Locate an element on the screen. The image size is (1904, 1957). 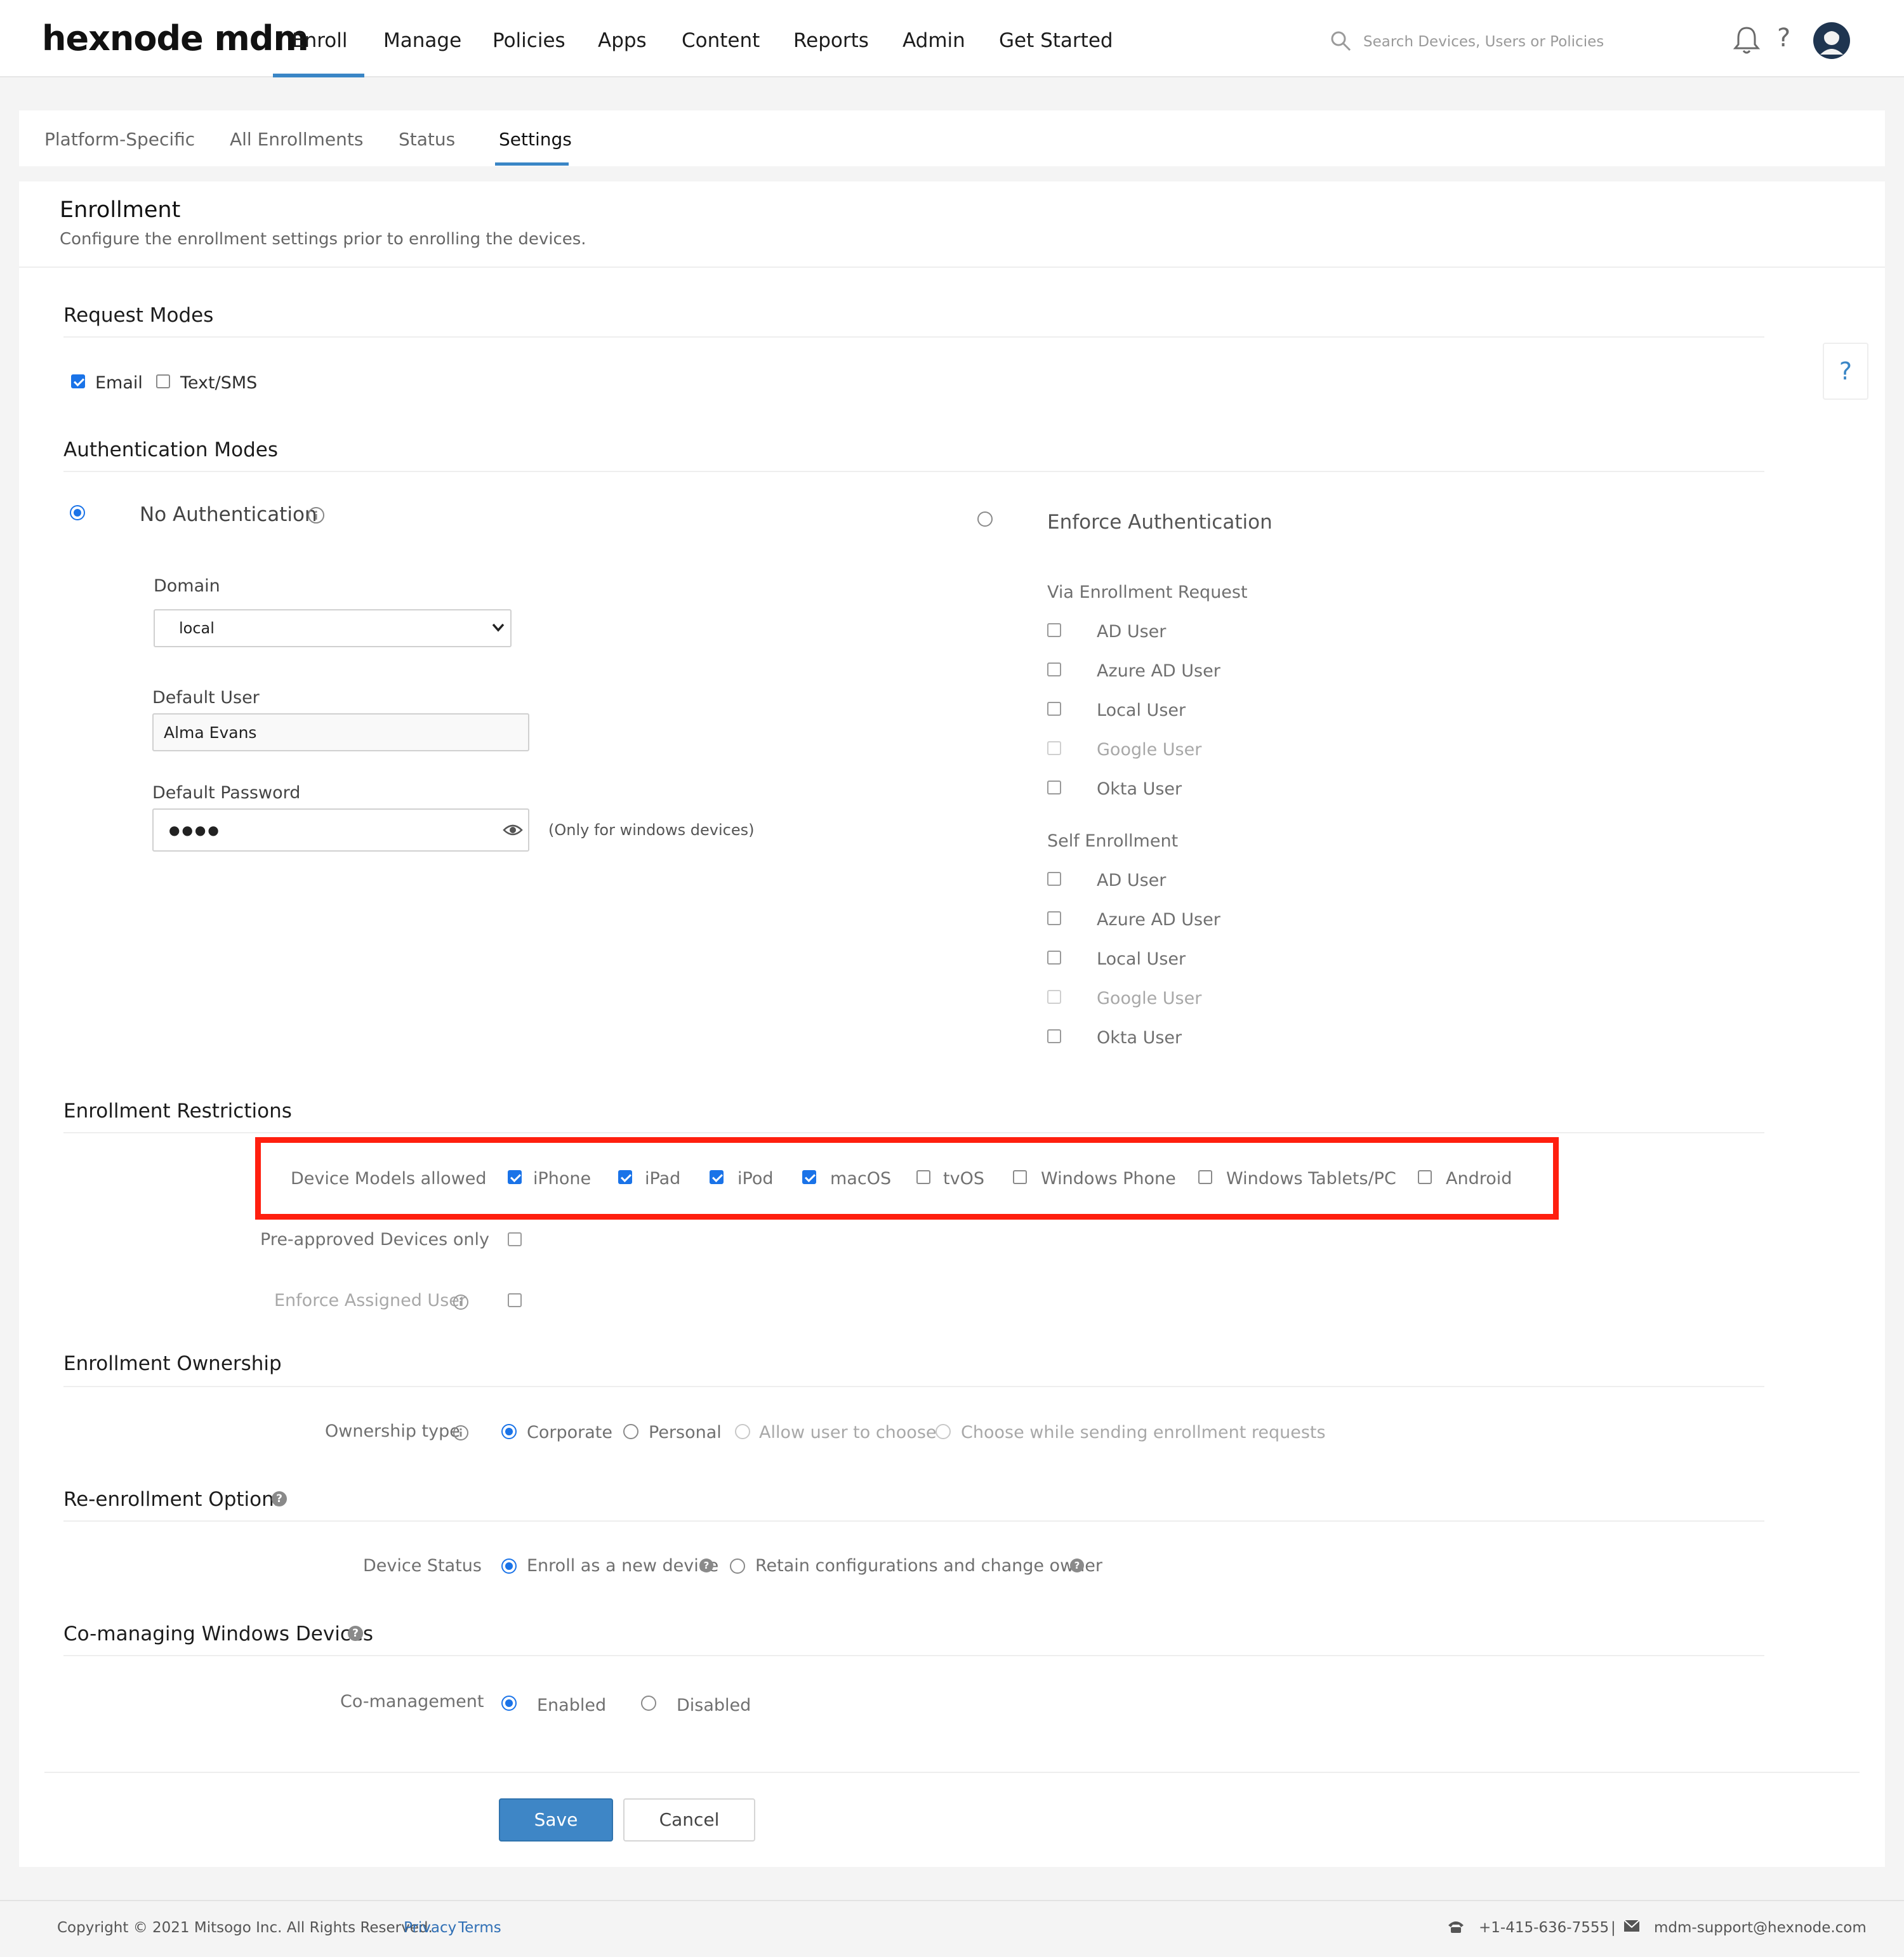
domain-label: Domain is located at coordinates (187, 586).